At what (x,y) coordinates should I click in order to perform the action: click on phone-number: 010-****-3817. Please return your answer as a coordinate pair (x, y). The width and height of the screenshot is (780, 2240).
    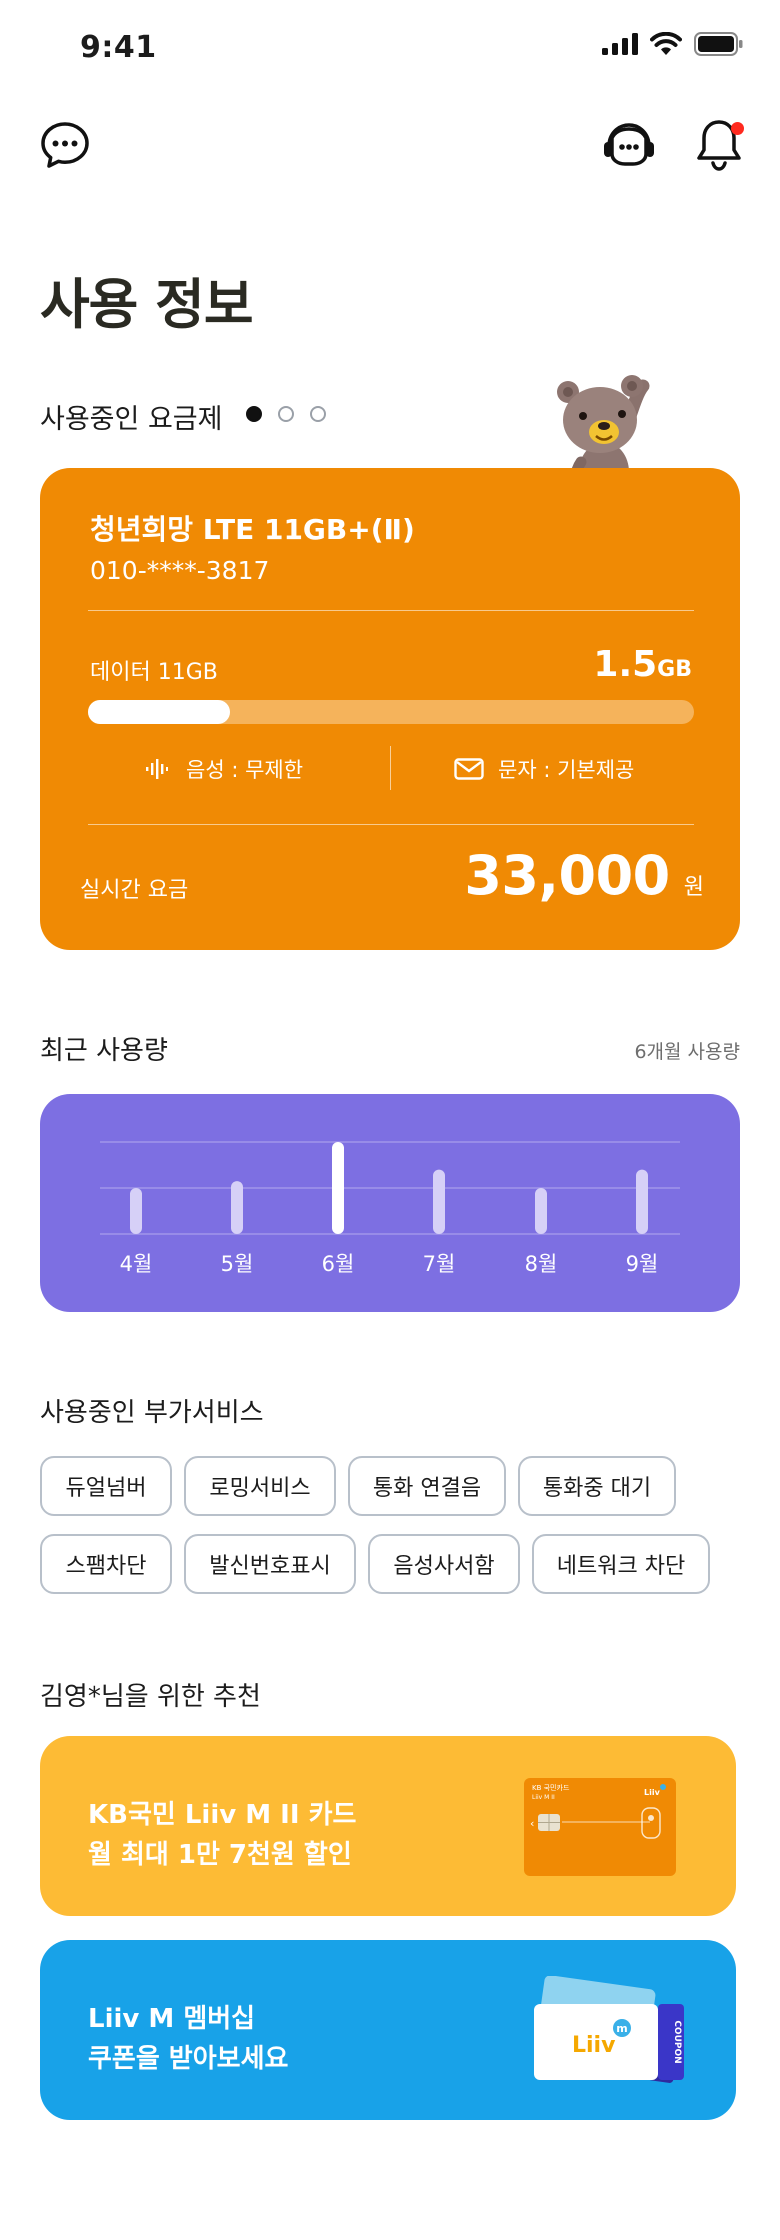
    Looking at the image, I should click on (180, 570).